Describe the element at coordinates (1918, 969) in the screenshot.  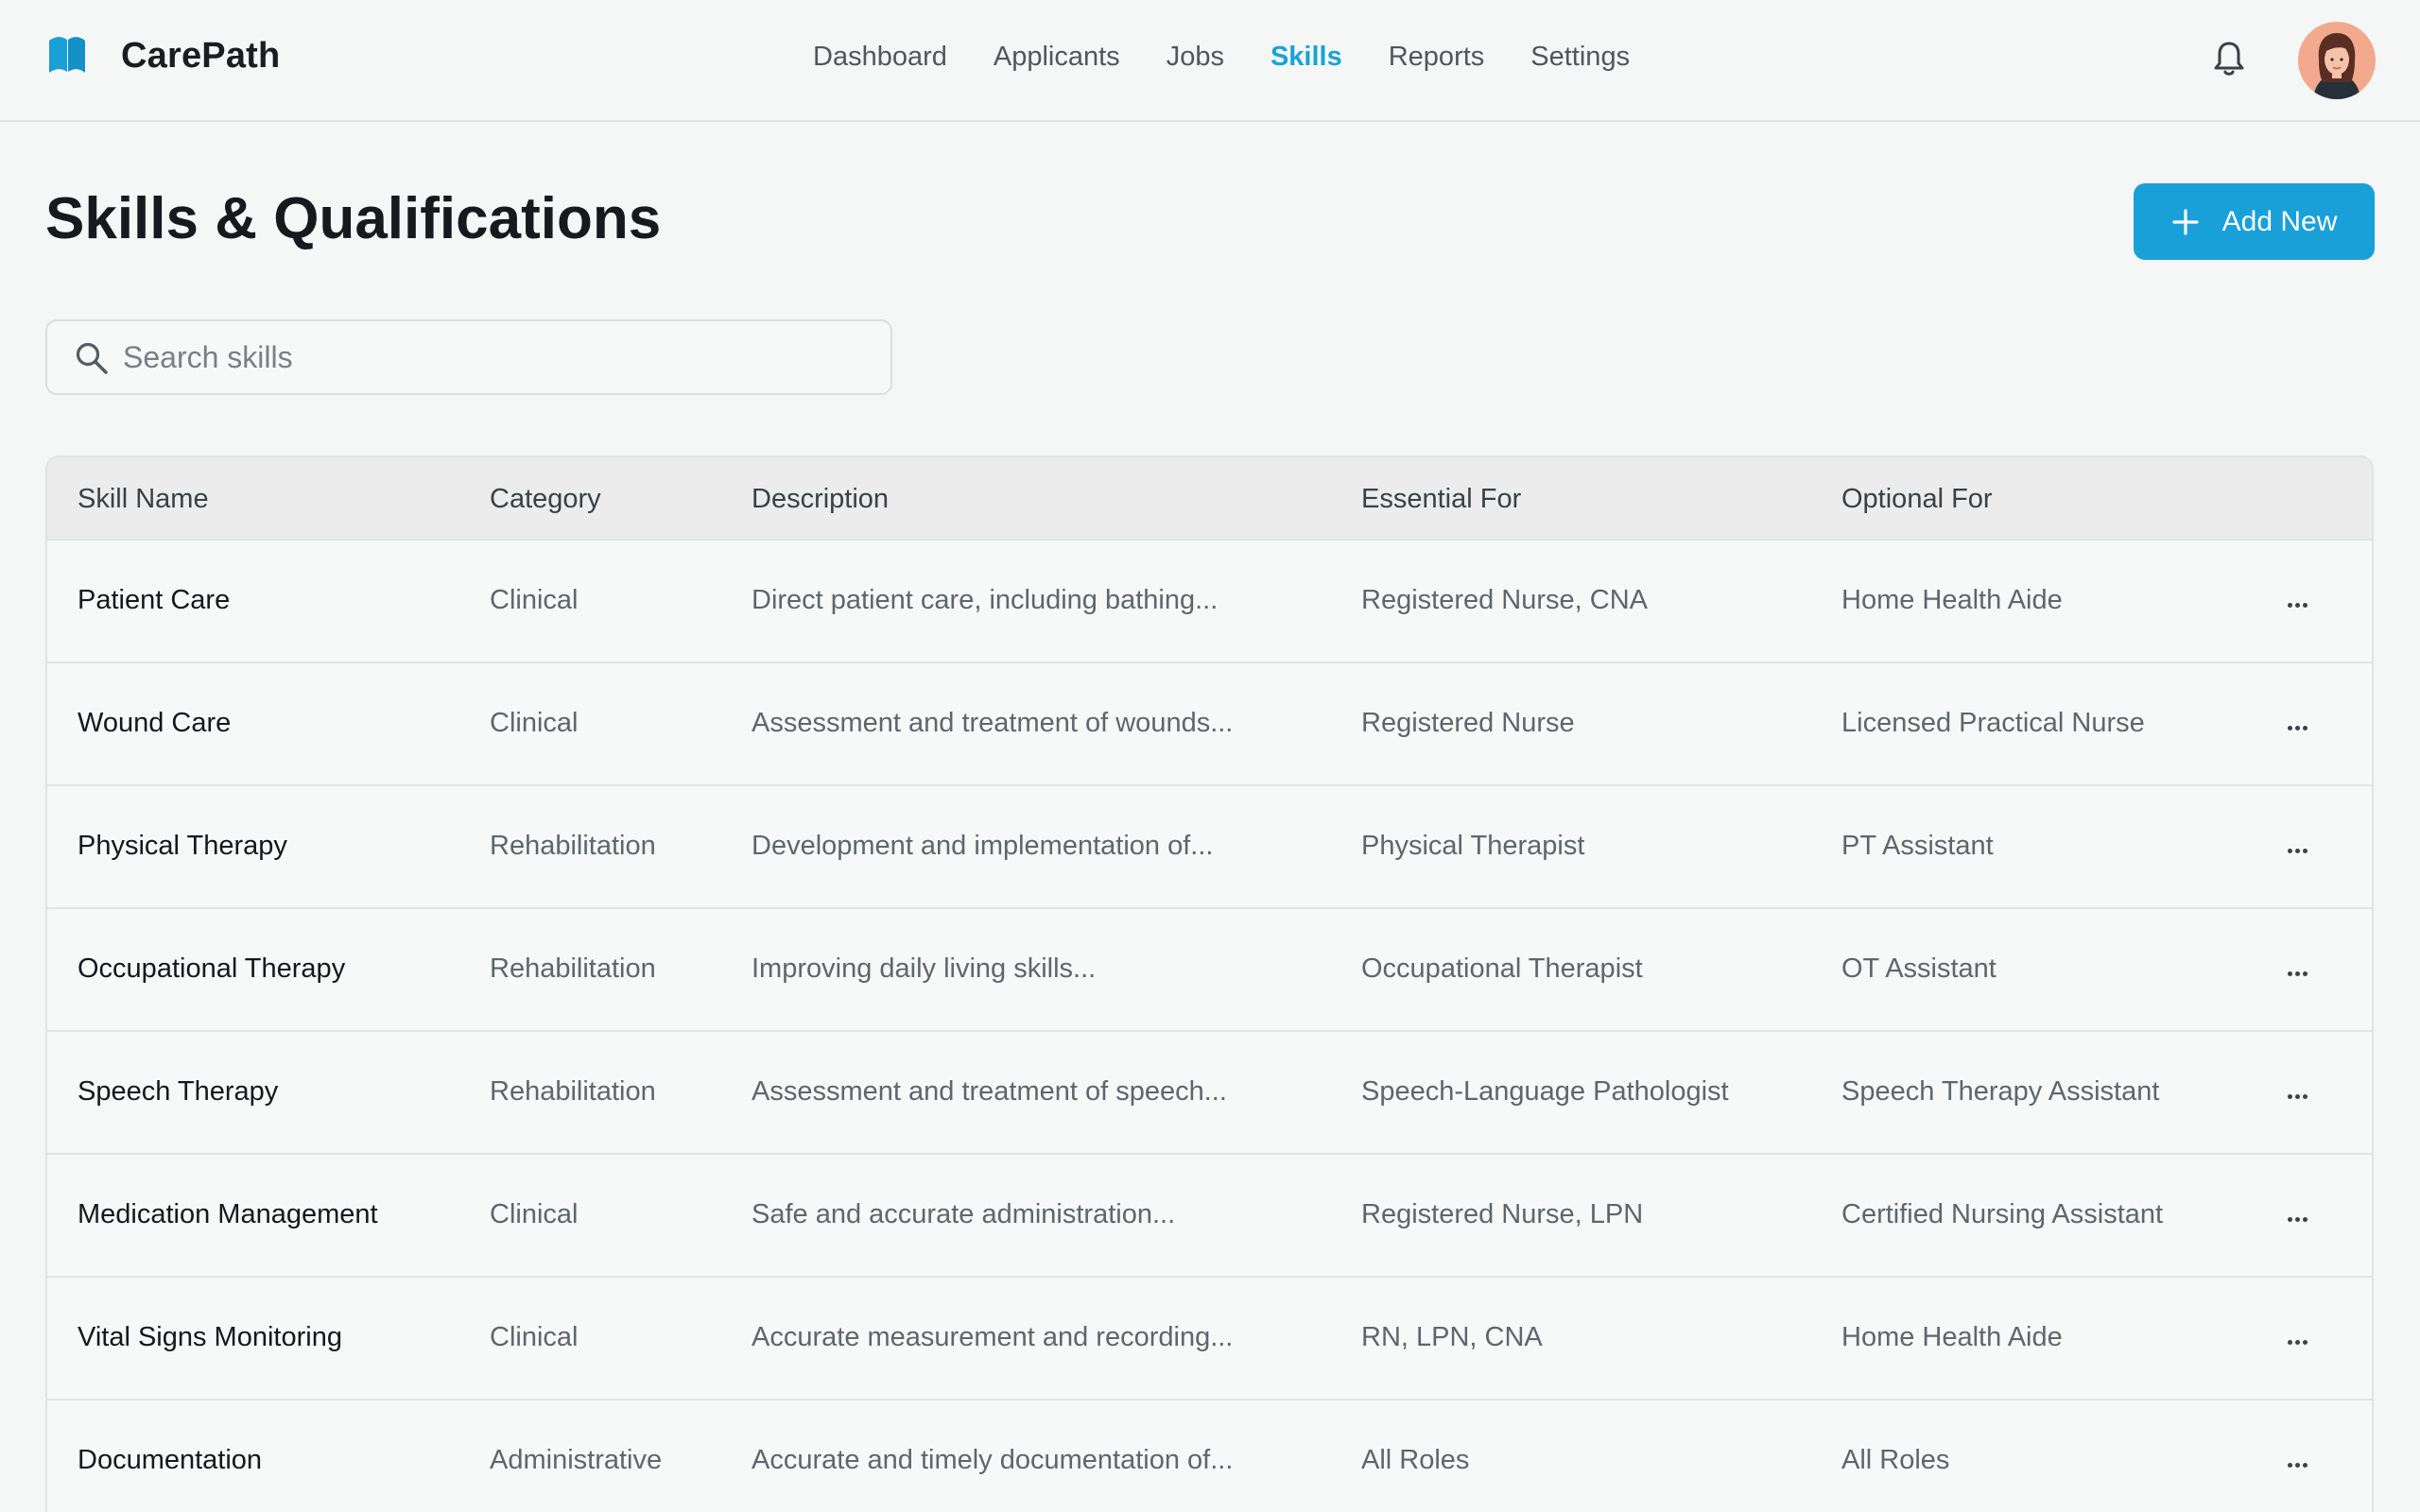
I see `skill-optional-for: OT Assistant` at that location.